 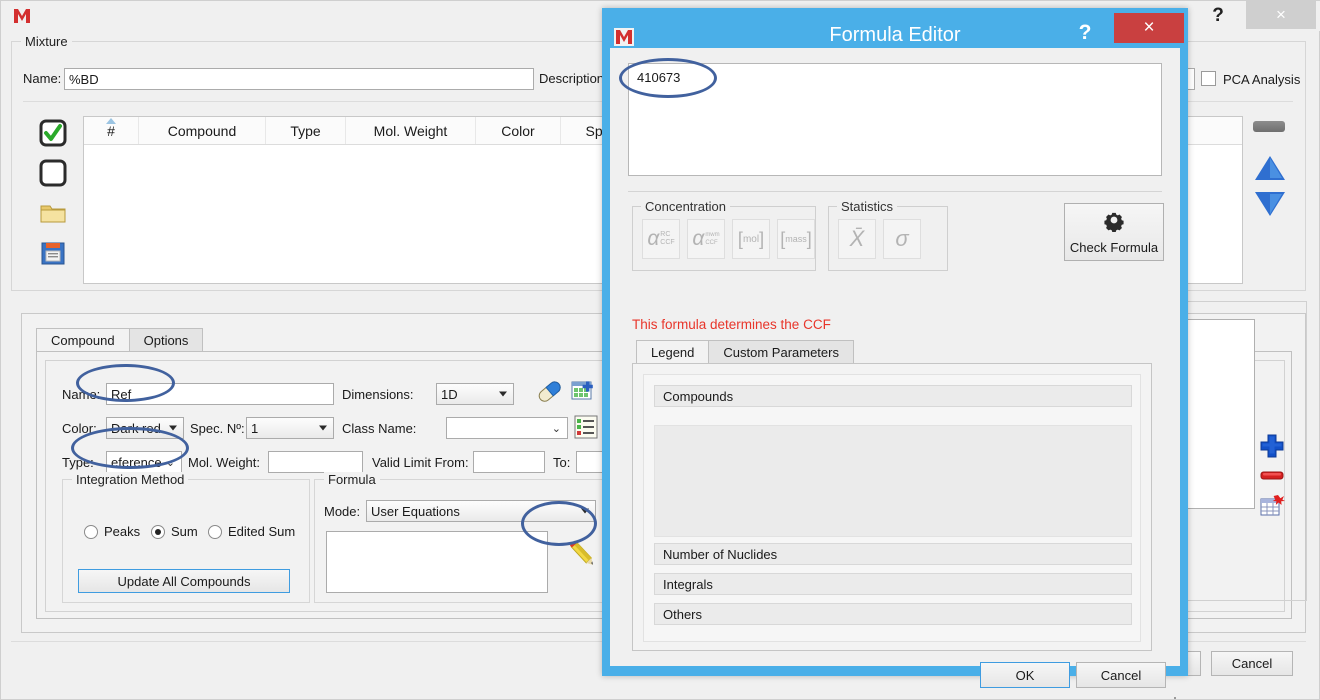 What do you see at coordinates (1208, 78) in the screenshot?
I see `pca-analysis-checkbox` at bounding box center [1208, 78].